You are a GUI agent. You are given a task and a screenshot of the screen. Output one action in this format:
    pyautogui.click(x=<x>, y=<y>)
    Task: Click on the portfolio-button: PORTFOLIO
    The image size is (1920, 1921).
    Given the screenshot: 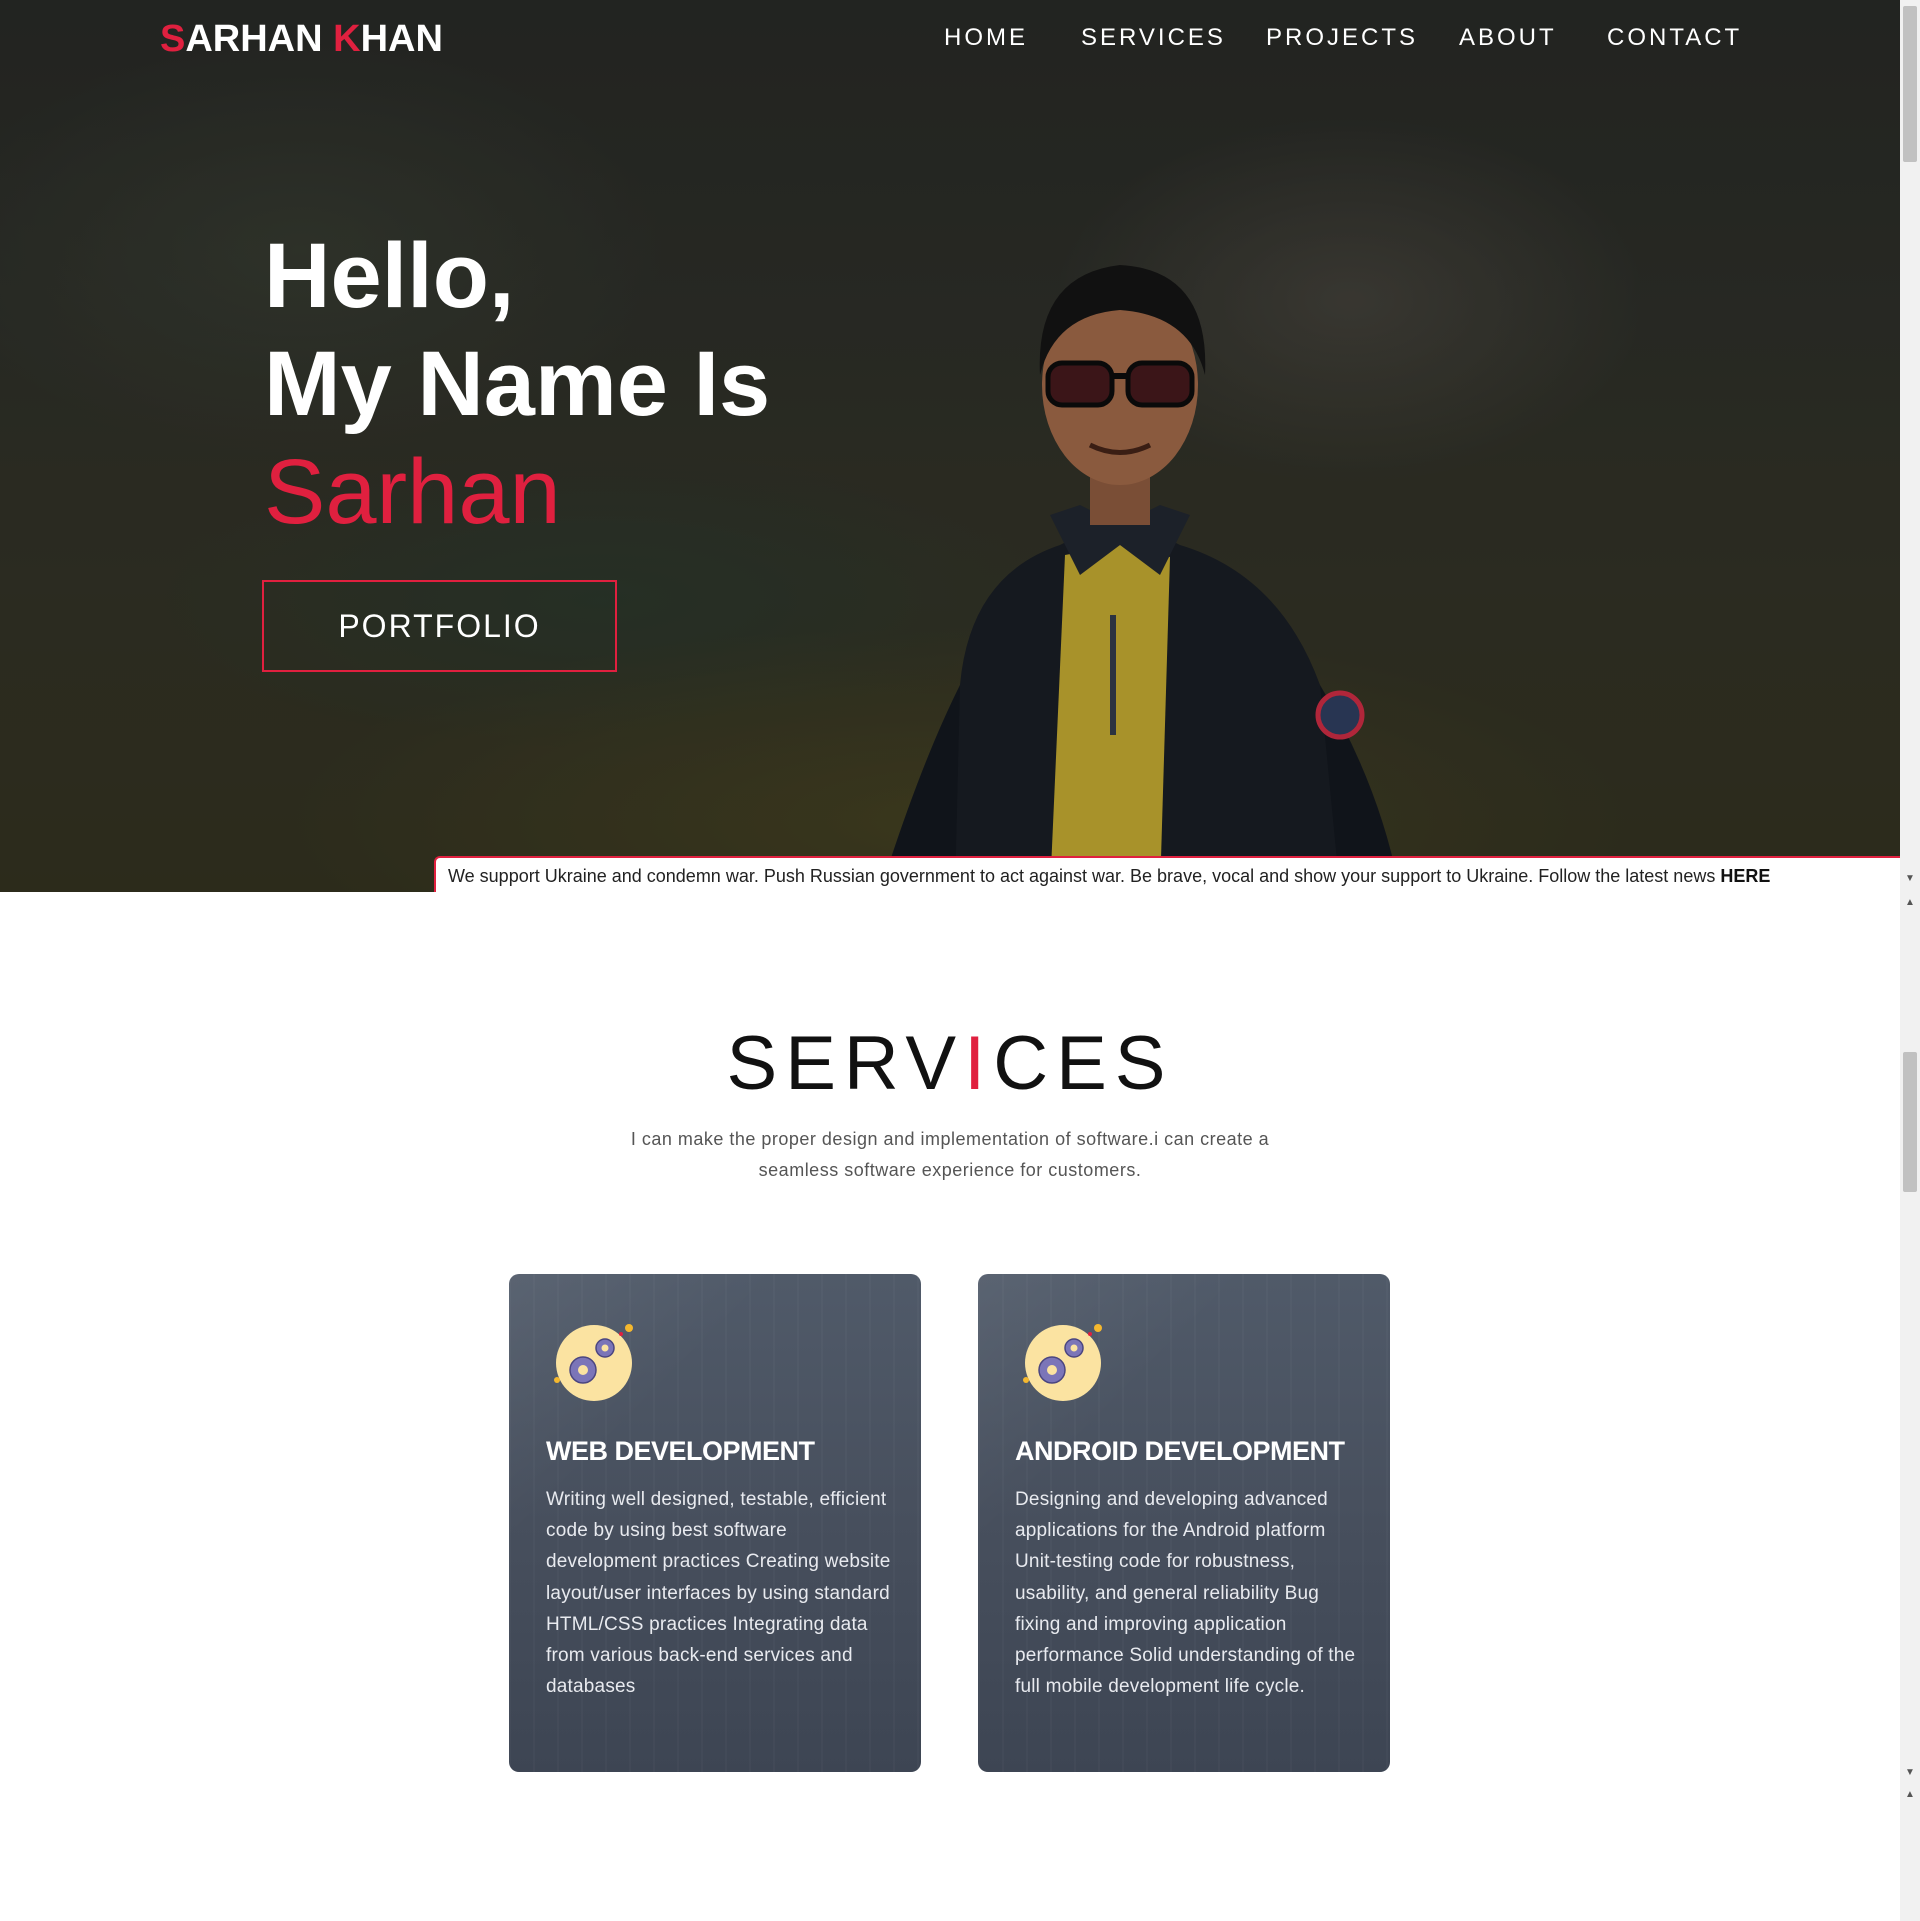 What is the action you would take?
    pyautogui.click(x=439, y=626)
    